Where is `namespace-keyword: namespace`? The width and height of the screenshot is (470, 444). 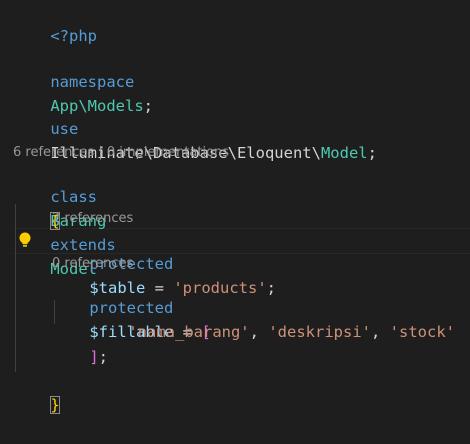
namespace-keyword: namespace is located at coordinates (92, 82).